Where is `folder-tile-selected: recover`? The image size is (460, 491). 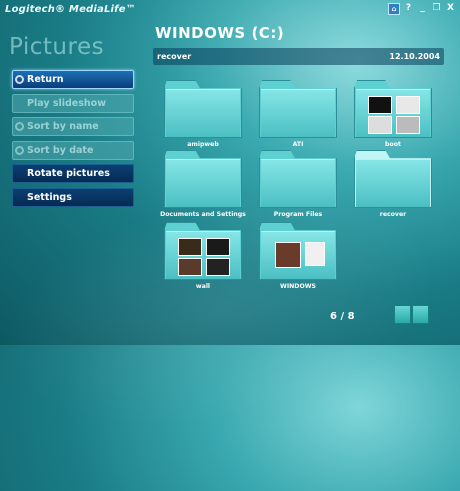 folder-tile-selected: recover is located at coordinates (393, 184).